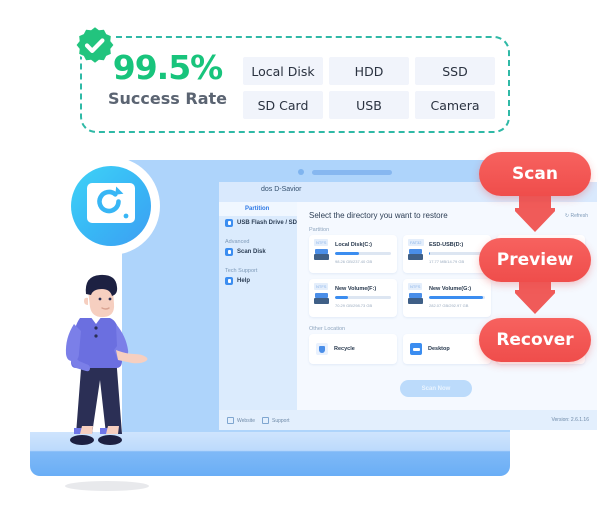 The width and height of the screenshot is (600, 515). What do you see at coordinates (446, 245) in the screenshot?
I see `partition-name: ESD-USB(D:)` at bounding box center [446, 245].